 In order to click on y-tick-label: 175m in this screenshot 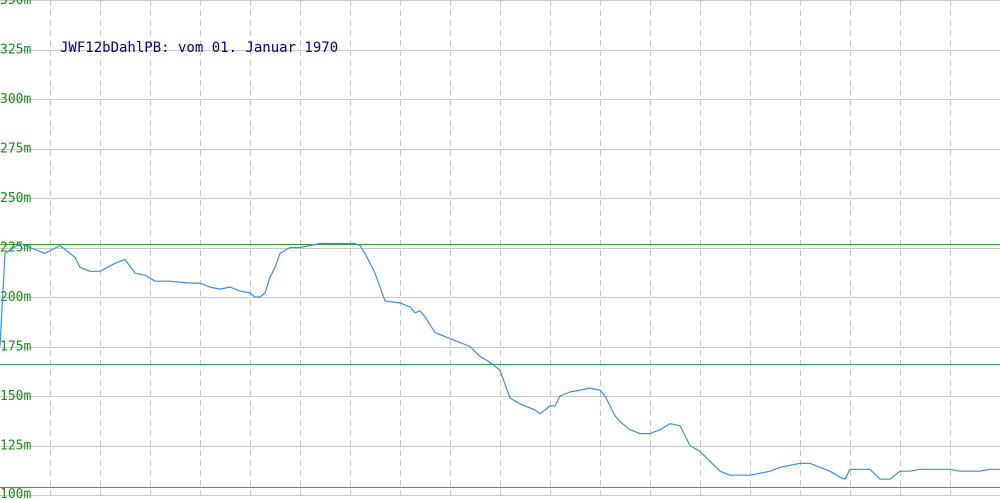, I will do `click(15, 347)`.